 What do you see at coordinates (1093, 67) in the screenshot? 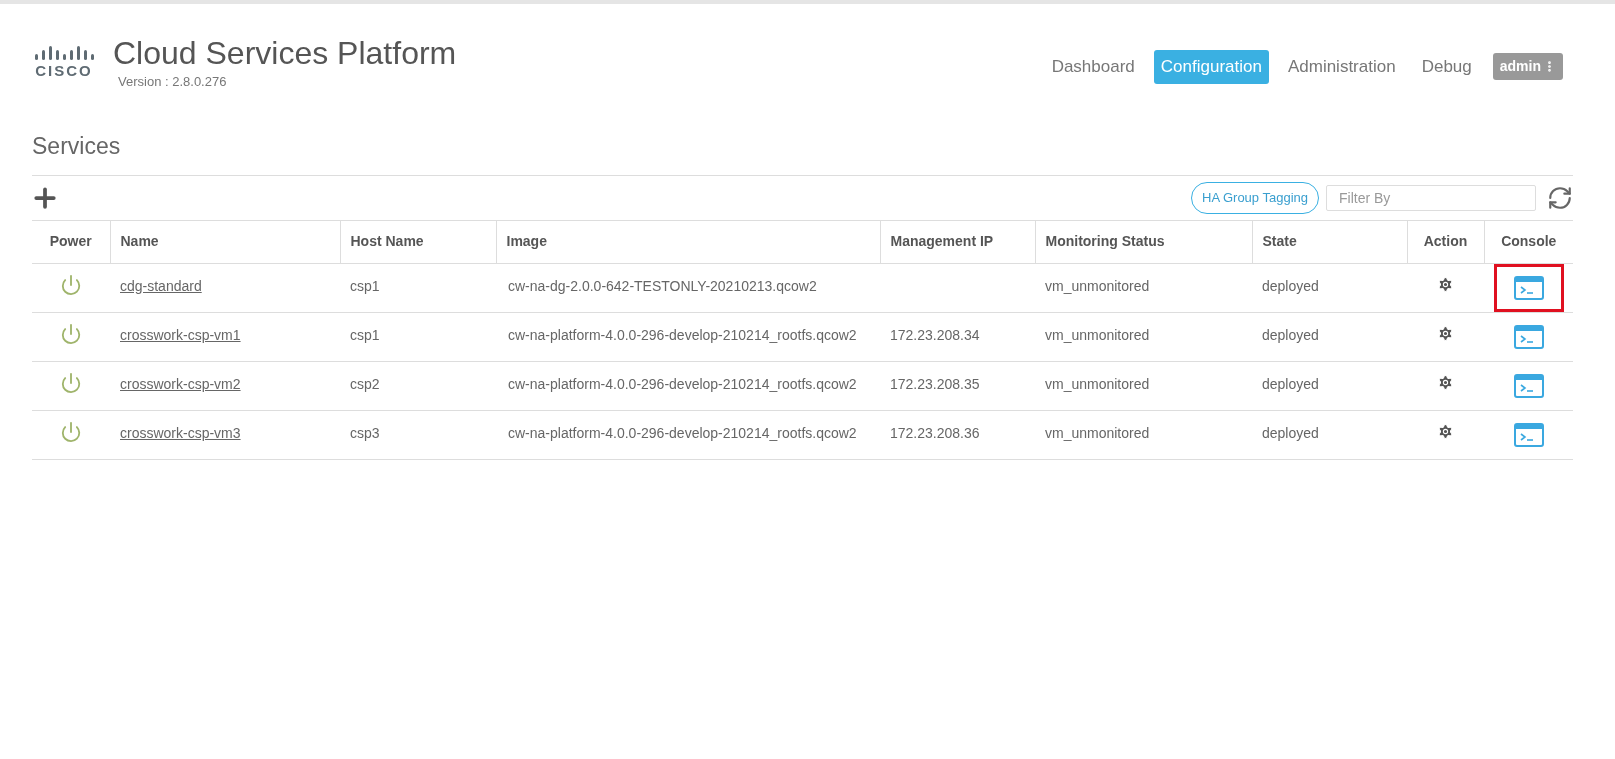
I see `nav-tab: Dashboard` at bounding box center [1093, 67].